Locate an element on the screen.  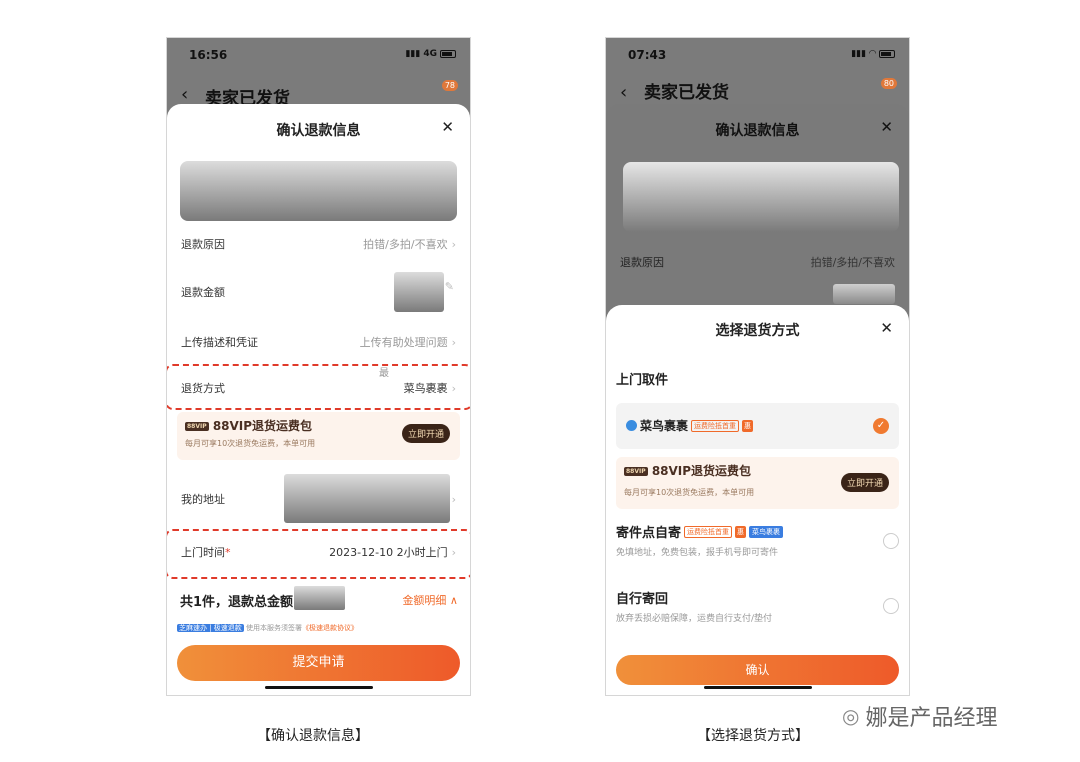
return-method-row: 退货方式 菜鸟裹裹 › is located at coordinates (318, 388).